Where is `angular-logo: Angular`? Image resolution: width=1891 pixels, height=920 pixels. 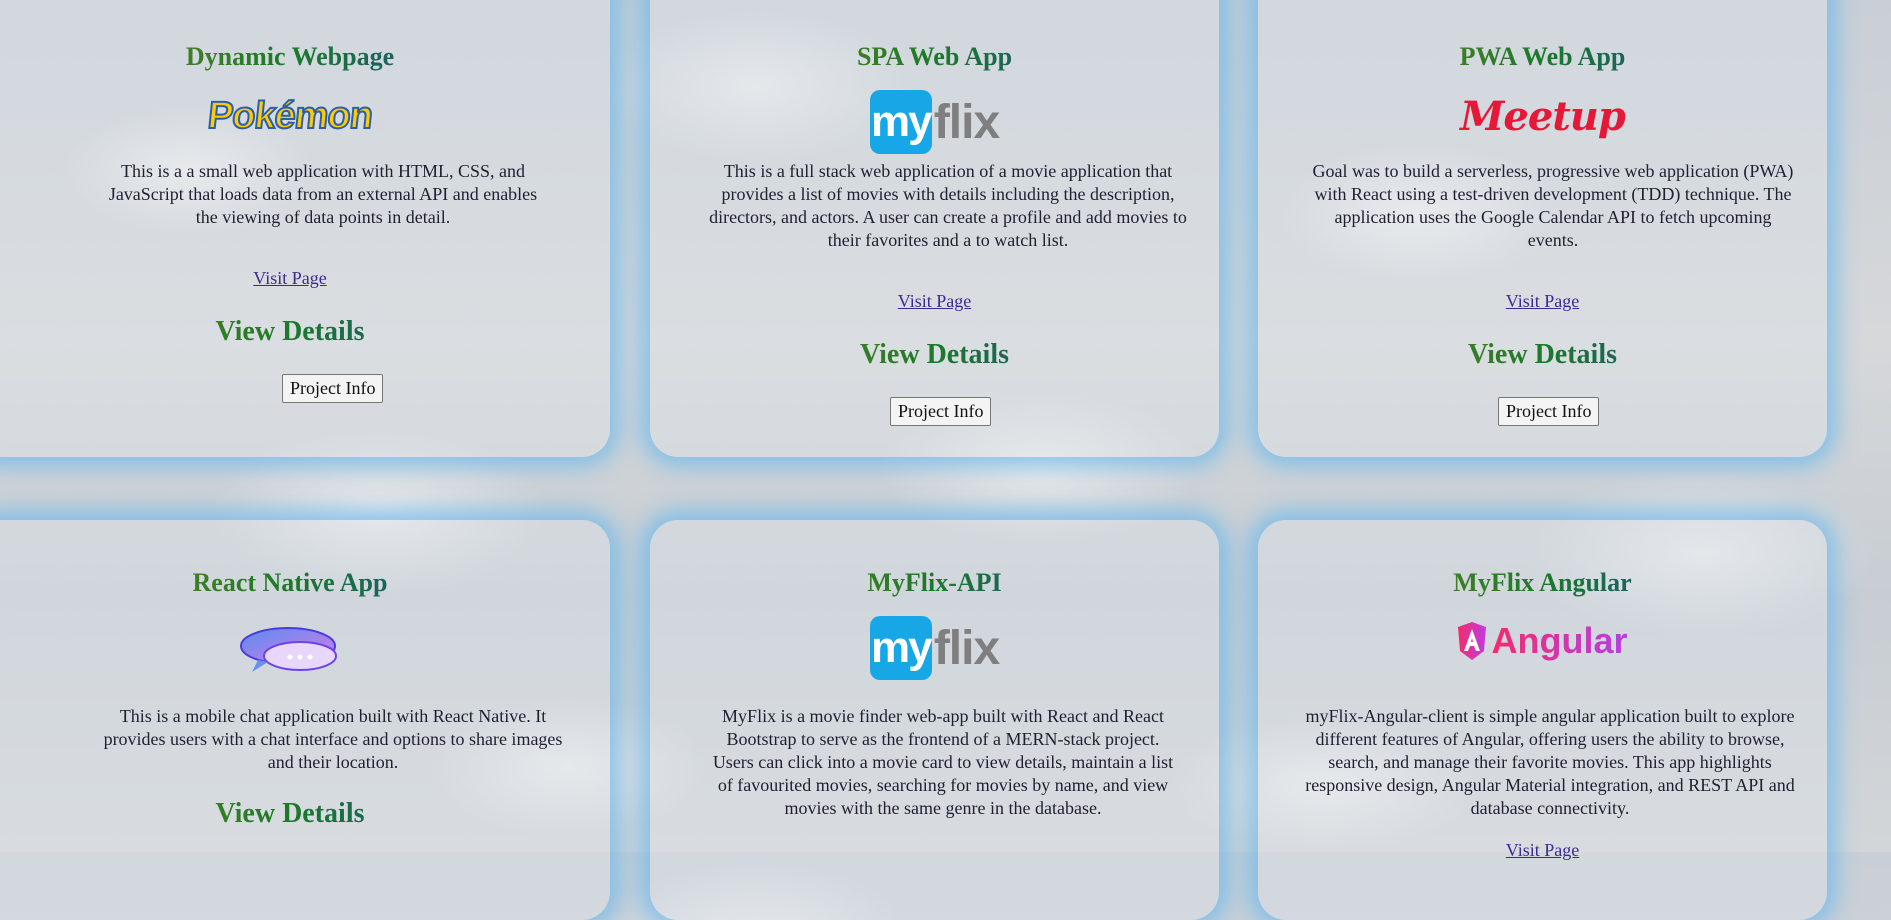
angular-logo: Angular is located at coordinates (1542, 641).